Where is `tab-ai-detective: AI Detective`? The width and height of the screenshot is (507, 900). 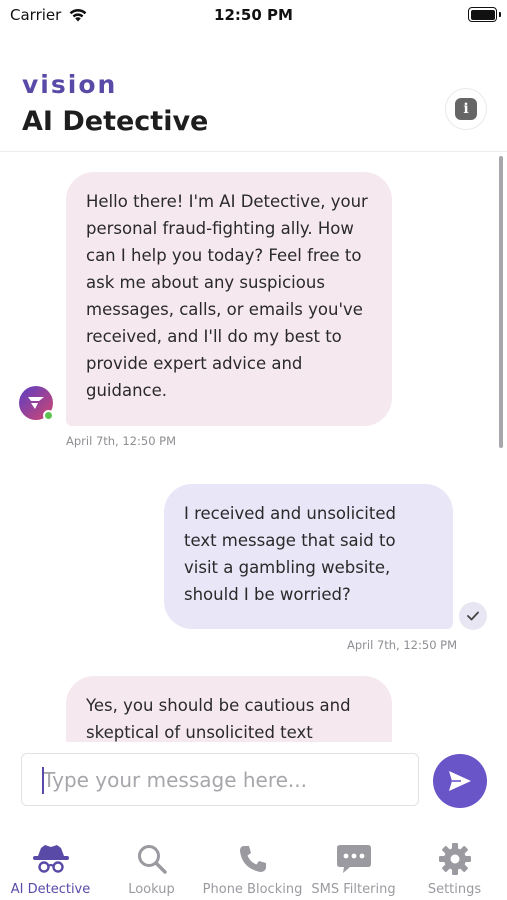
tab-ai-detective: AI Detective is located at coordinates (50, 865).